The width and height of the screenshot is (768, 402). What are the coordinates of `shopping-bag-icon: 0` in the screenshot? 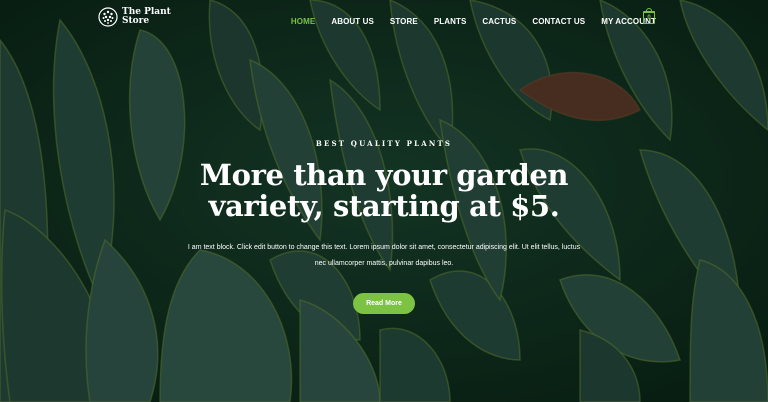 It's located at (649, 16).